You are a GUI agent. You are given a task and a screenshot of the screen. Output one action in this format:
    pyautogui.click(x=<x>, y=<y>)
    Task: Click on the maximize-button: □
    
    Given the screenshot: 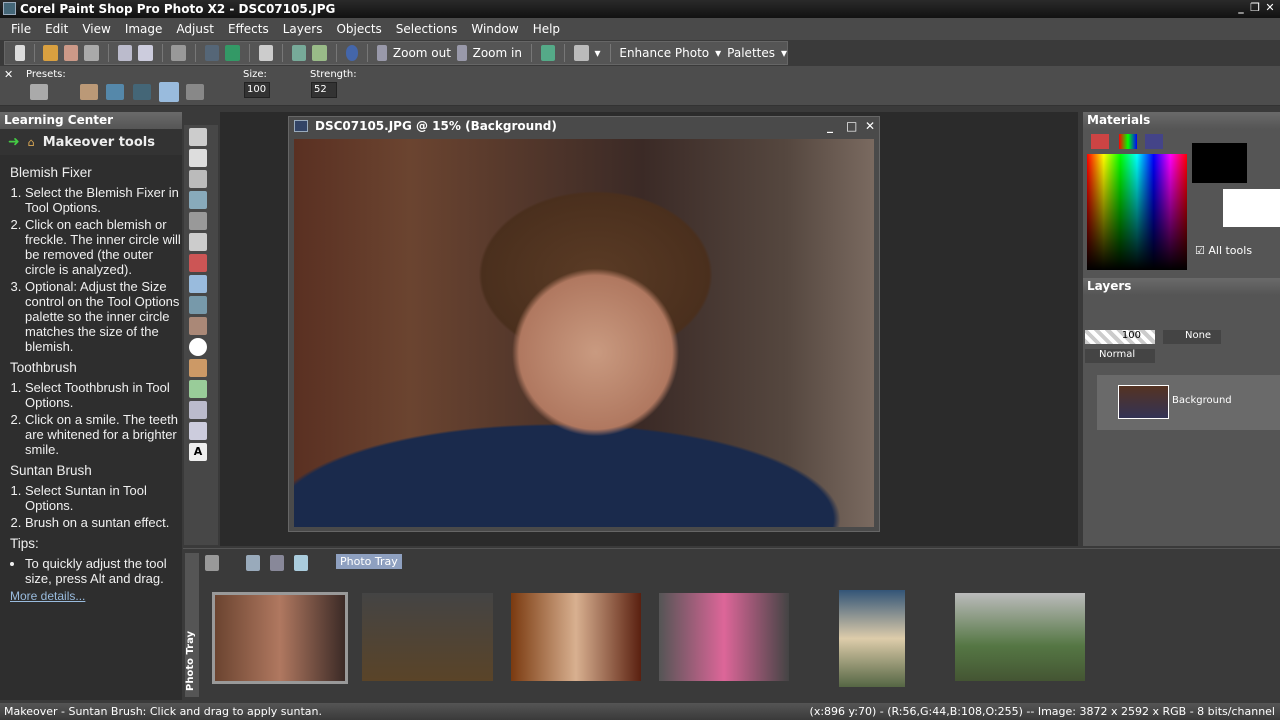 What is the action you would take?
    pyautogui.click(x=851, y=126)
    